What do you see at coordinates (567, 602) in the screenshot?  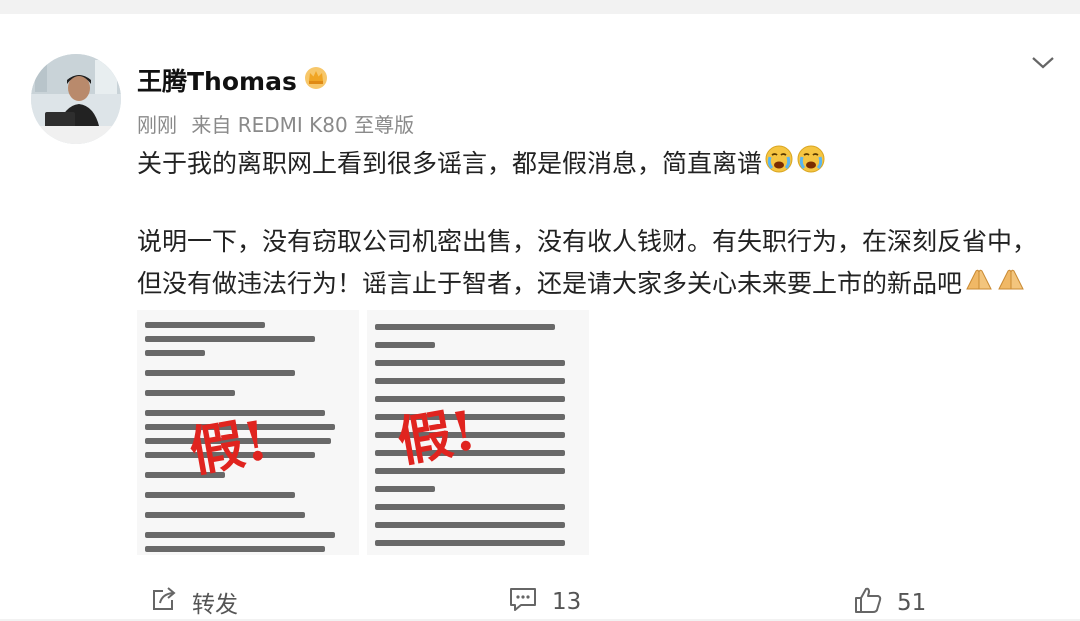 I see `comment-count: 13` at bounding box center [567, 602].